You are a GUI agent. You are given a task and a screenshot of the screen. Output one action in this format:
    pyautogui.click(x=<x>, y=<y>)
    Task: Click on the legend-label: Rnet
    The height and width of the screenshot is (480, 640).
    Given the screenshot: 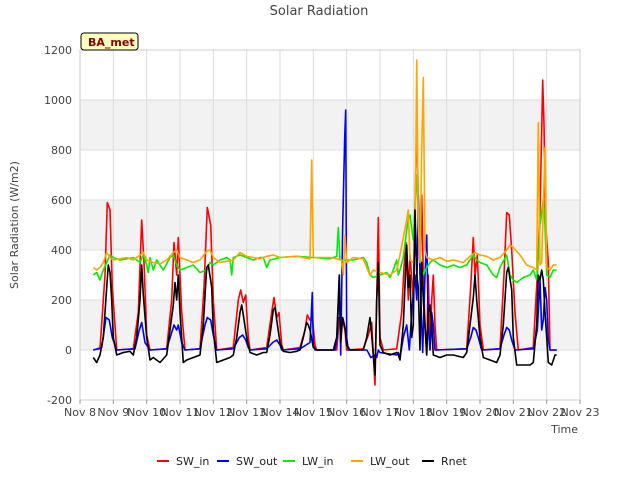 What is the action you would take?
    pyautogui.click(x=454, y=461)
    